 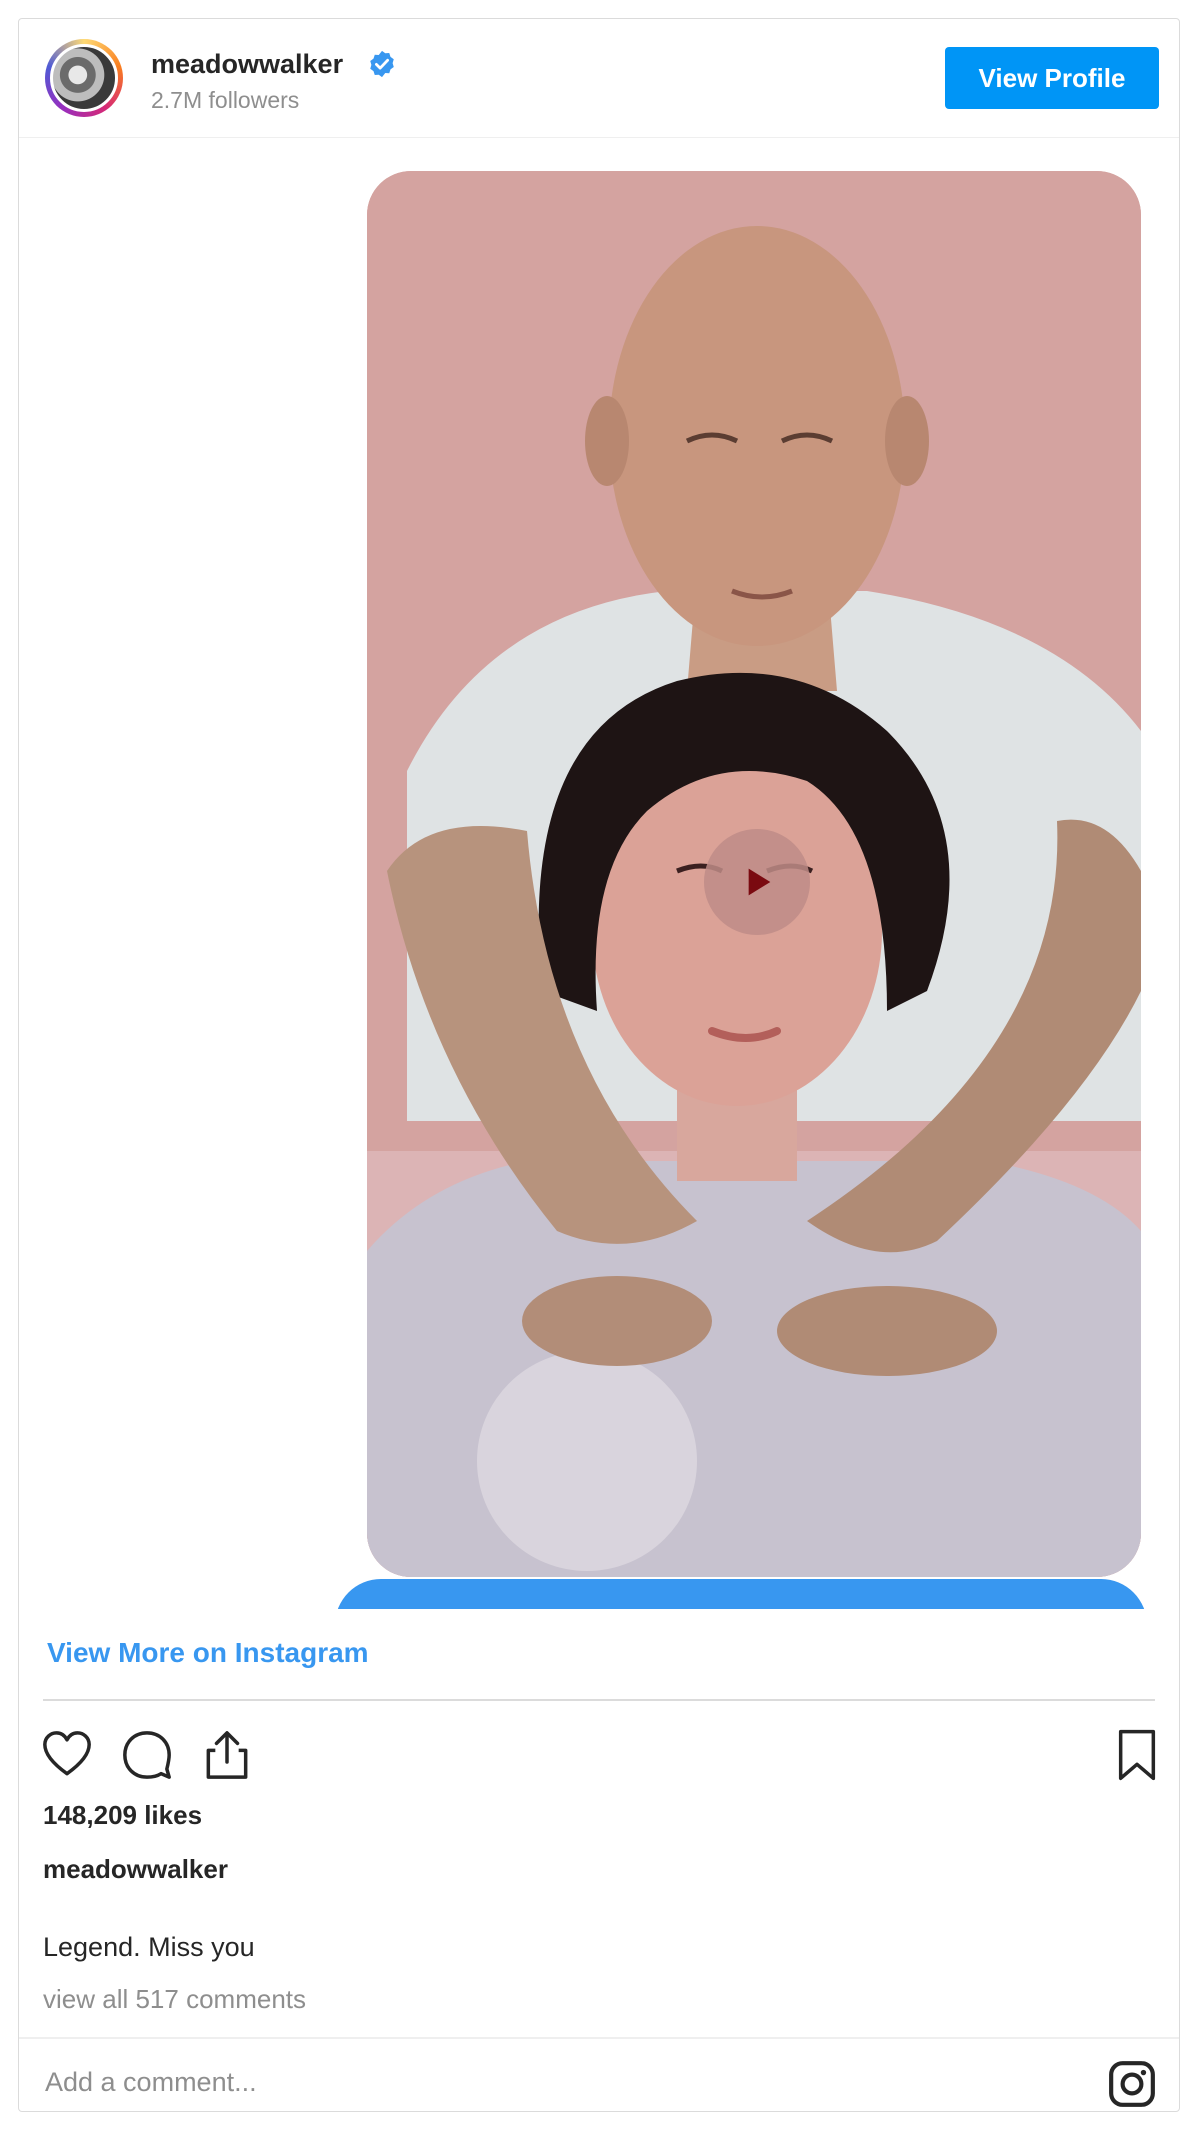 What do you see at coordinates (599, 1757) in the screenshot?
I see `action-bar` at bounding box center [599, 1757].